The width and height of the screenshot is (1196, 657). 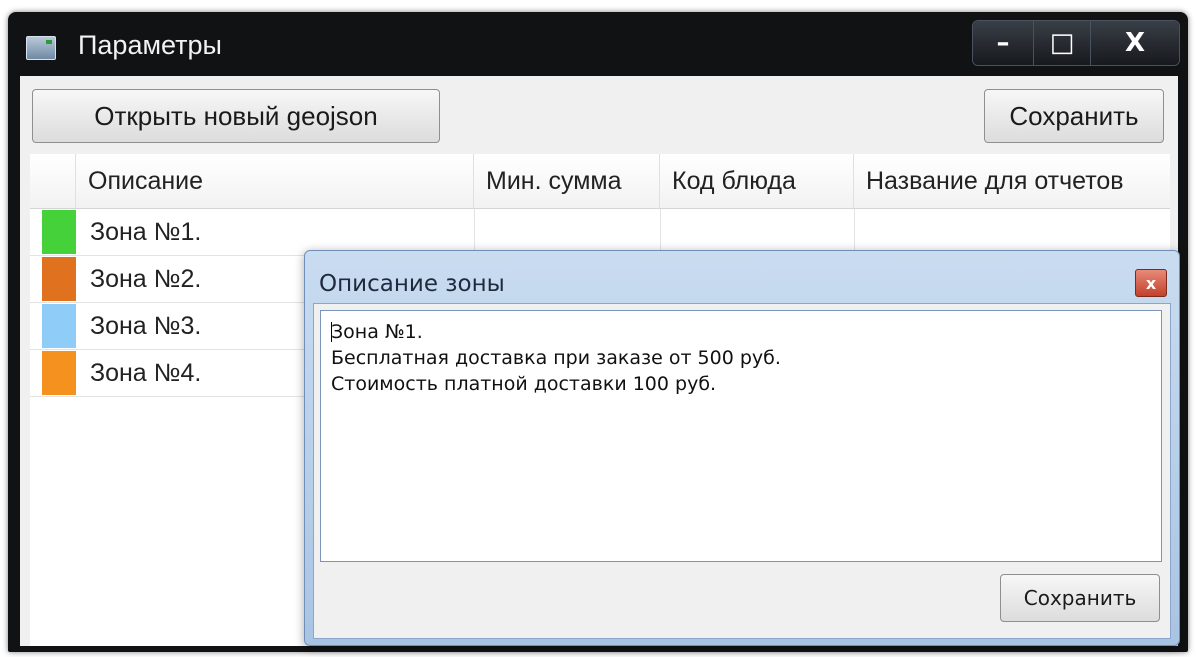 I want to click on text-line: Стоимость платной доставки 100 руб., so click(x=524, y=384).